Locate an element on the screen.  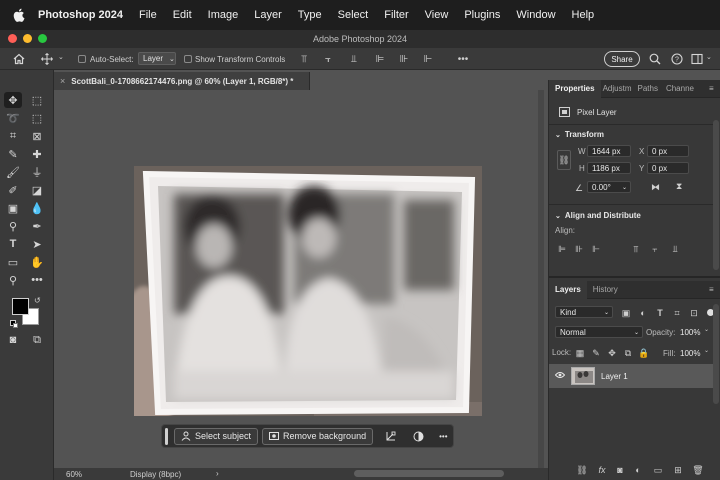
gradient-tool-icon: ▣ is located at coordinates (13, 208).